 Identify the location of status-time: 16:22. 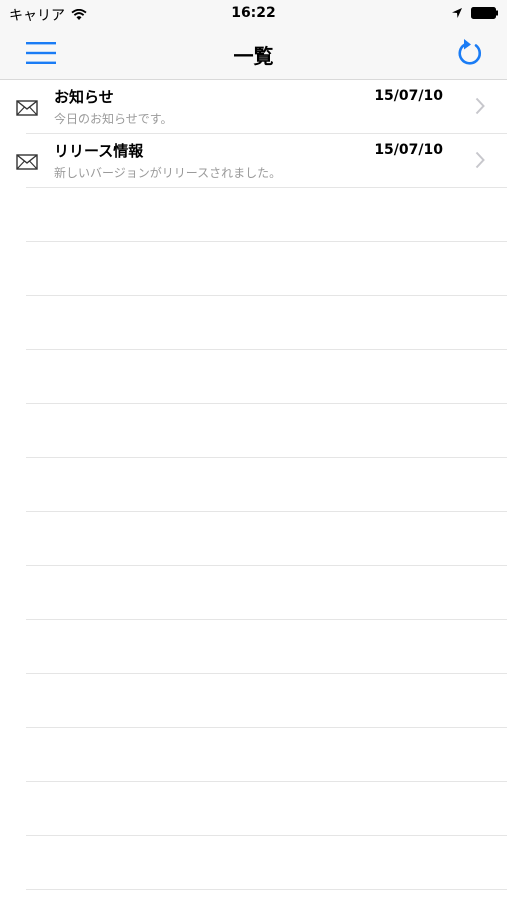
(253, 13).